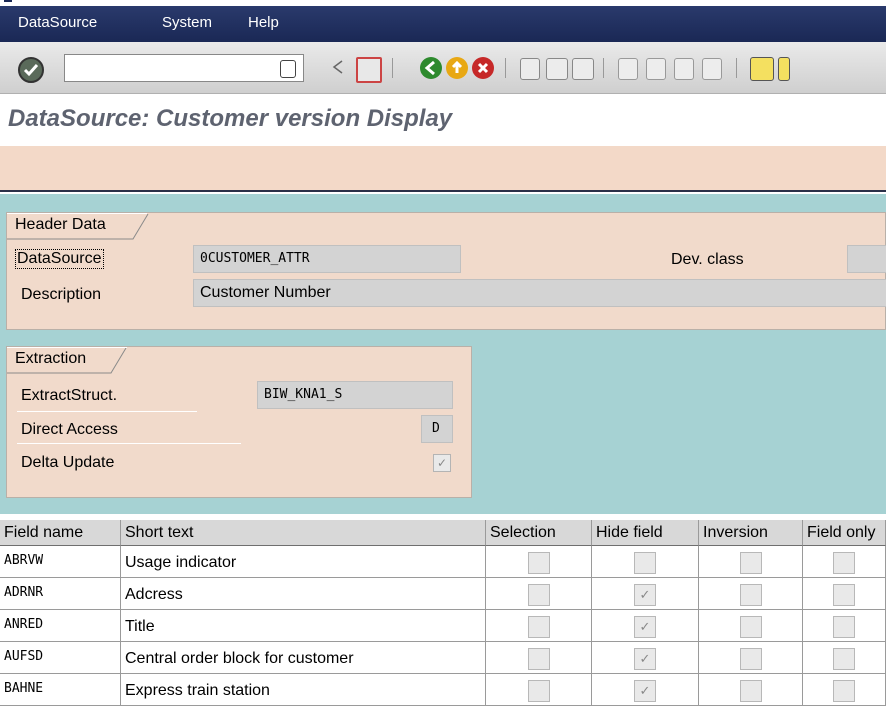 The height and width of the screenshot is (711, 886). I want to click on new-session-icon, so click(762, 69).